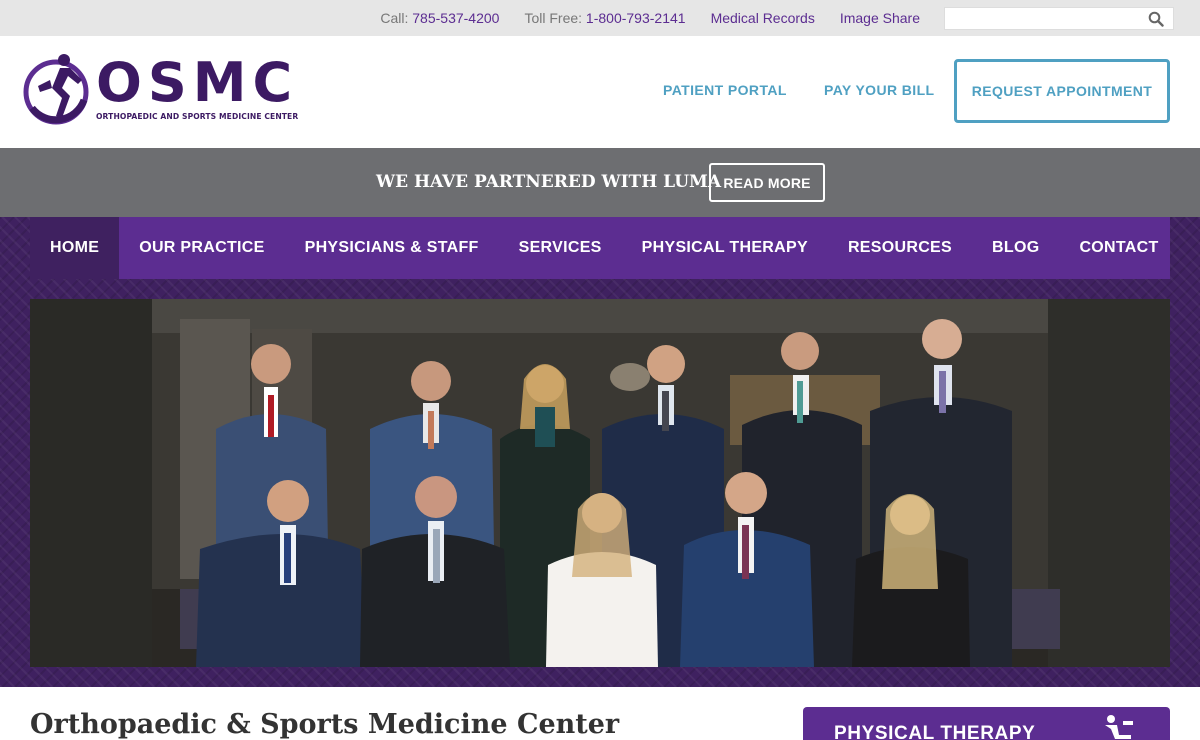 This screenshot has width=1200, height=740. What do you see at coordinates (553, 18) in the screenshot?
I see `tollfree-label: Toll Free:` at bounding box center [553, 18].